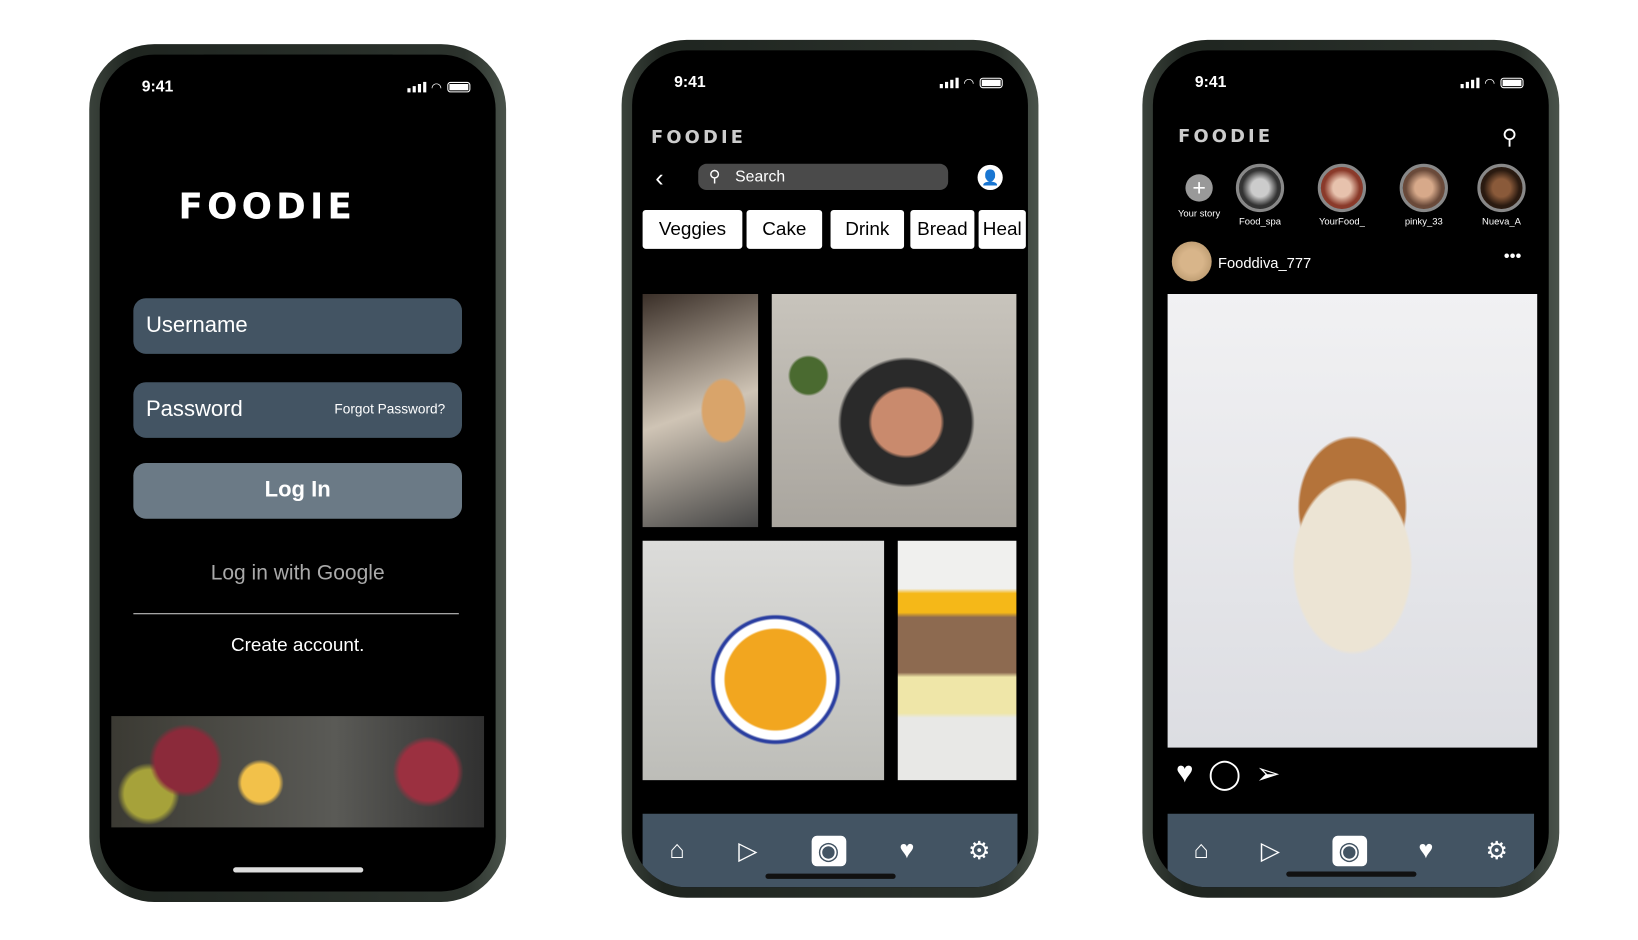  I want to click on password-placeholder: Password, so click(194, 409).